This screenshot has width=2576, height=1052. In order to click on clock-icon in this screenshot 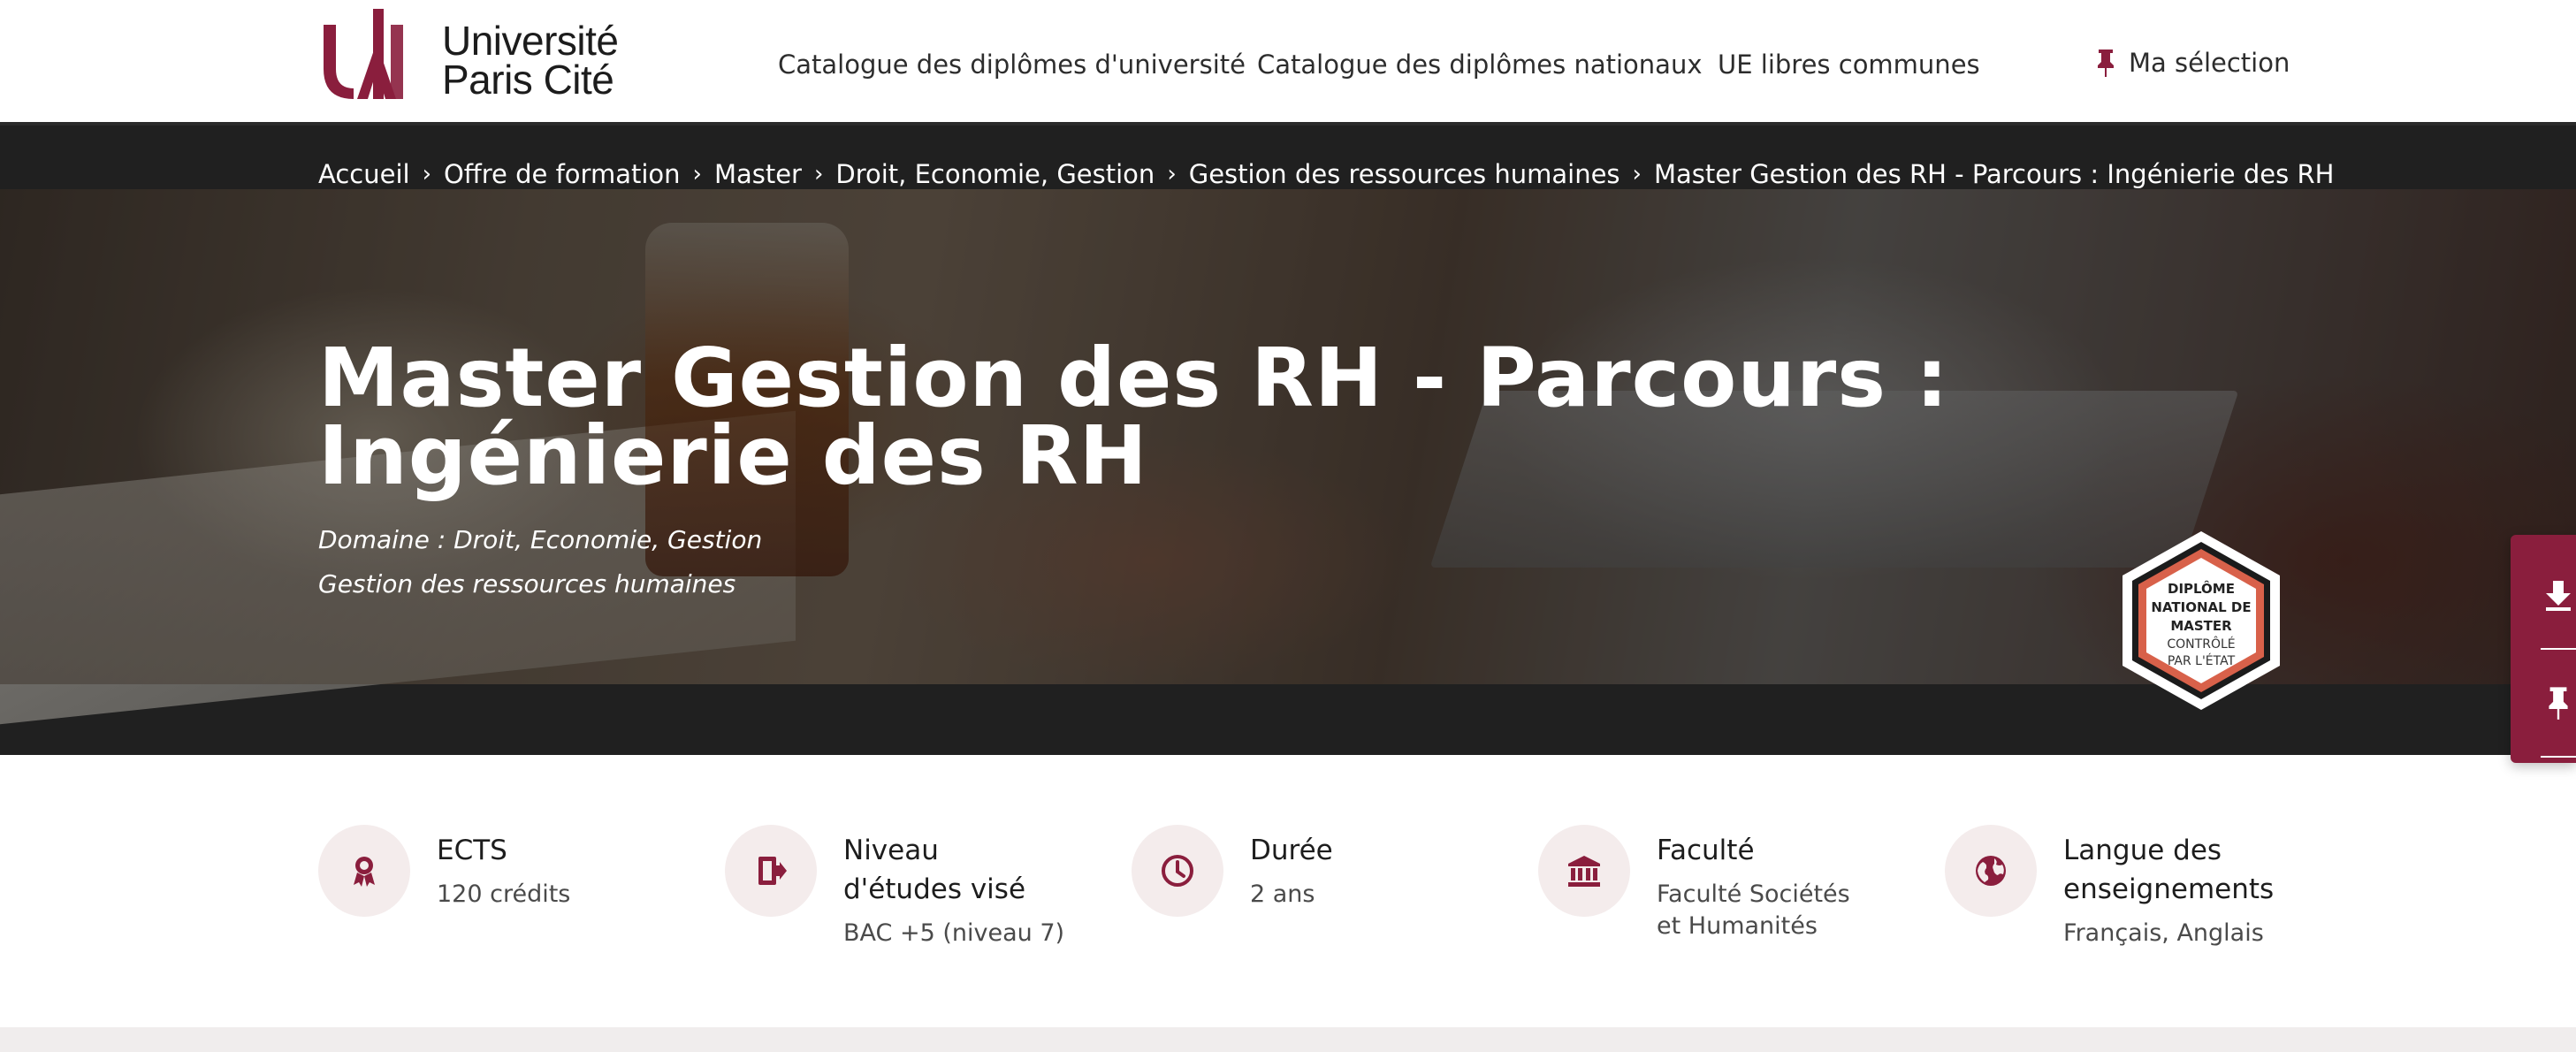, I will do `click(1177, 871)`.